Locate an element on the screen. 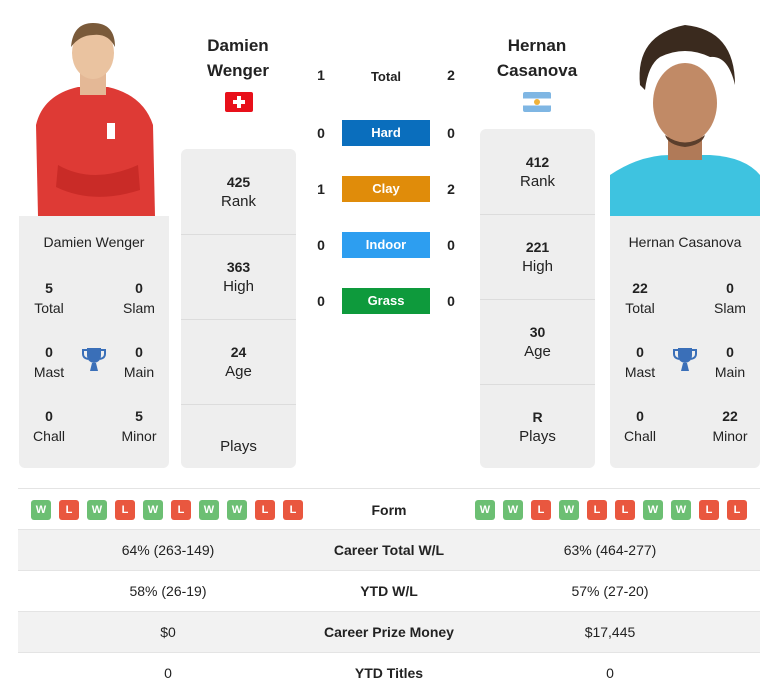  player2-first-name: Hernan is located at coordinates (537, 45).